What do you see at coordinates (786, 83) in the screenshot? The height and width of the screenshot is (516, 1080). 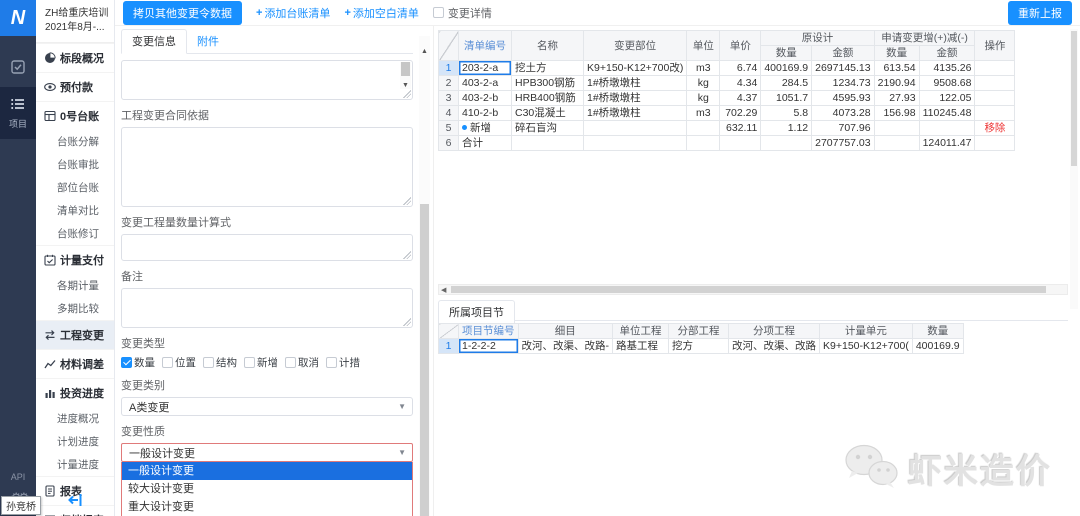 I see `table-cell: 284.5` at bounding box center [786, 83].